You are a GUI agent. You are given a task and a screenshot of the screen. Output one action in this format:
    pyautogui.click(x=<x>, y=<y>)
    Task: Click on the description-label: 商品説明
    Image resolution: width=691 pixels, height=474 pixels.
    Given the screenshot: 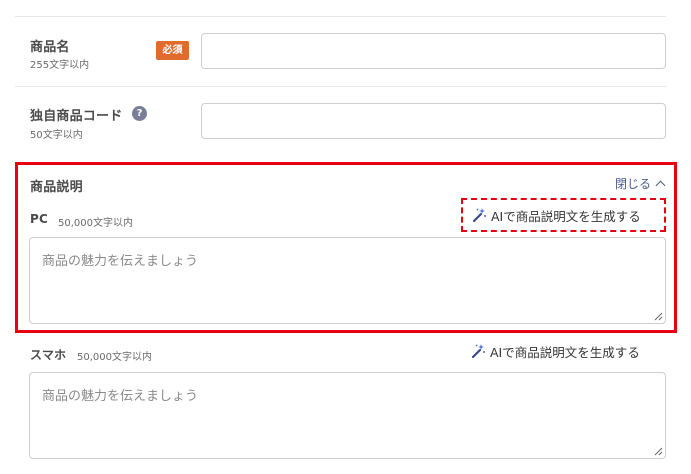 What is the action you would take?
    pyautogui.click(x=56, y=187)
    